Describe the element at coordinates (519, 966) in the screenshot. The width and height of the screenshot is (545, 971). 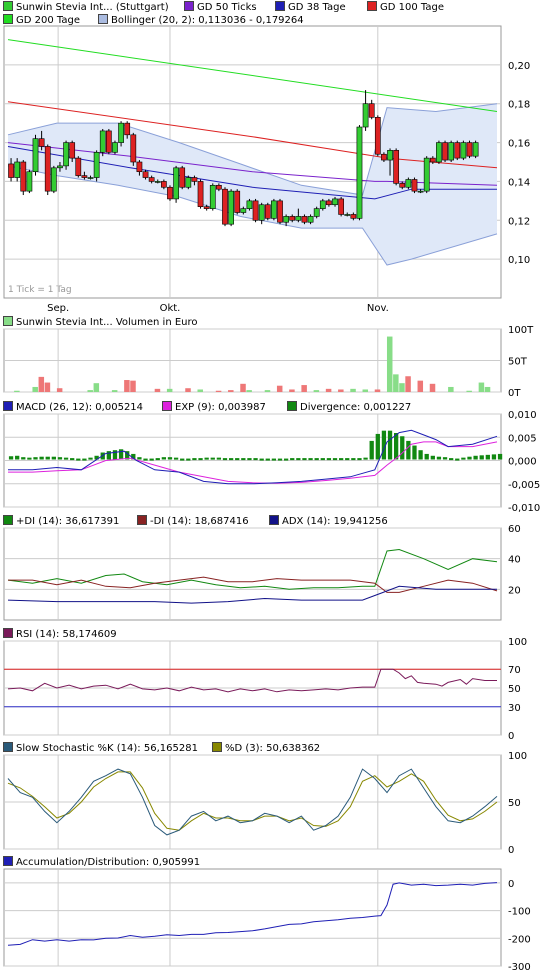
I see `ad-y-tick-label: -300` at that location.